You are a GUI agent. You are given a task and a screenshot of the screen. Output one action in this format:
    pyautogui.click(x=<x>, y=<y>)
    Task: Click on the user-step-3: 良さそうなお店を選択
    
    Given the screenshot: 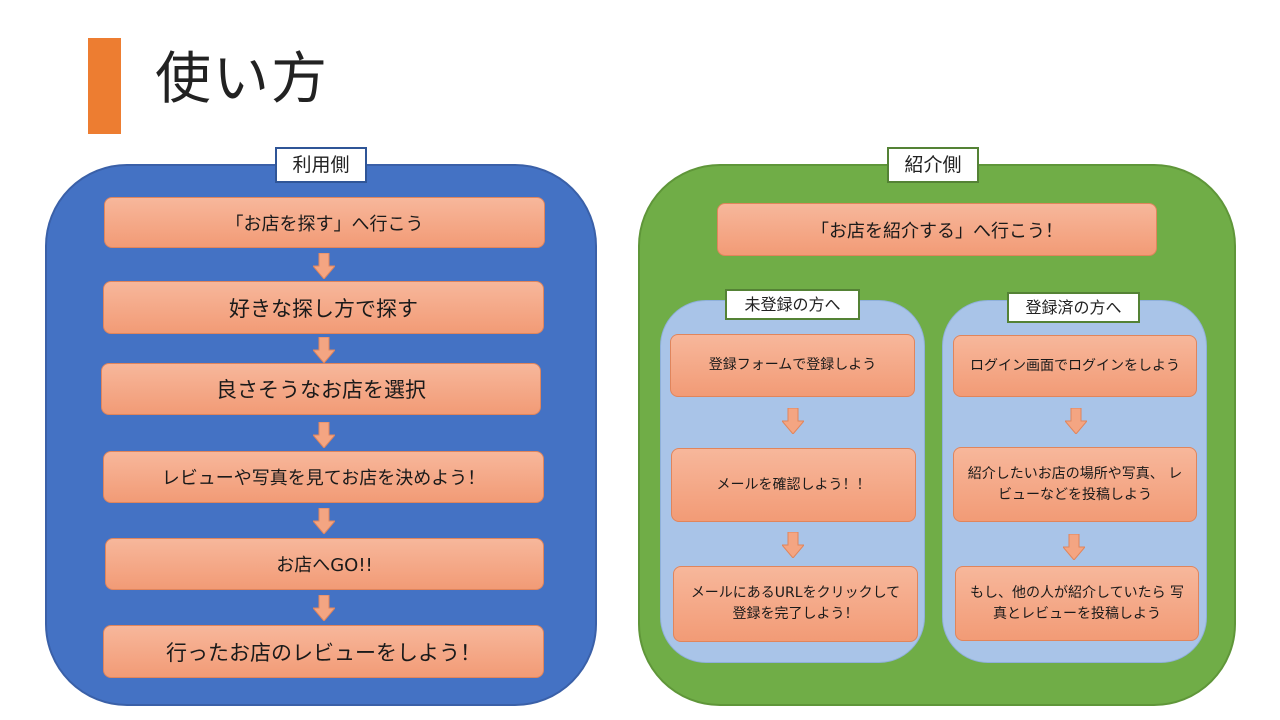 What is the action you would take?
    pyautogui.click(x=321, y=389)
    